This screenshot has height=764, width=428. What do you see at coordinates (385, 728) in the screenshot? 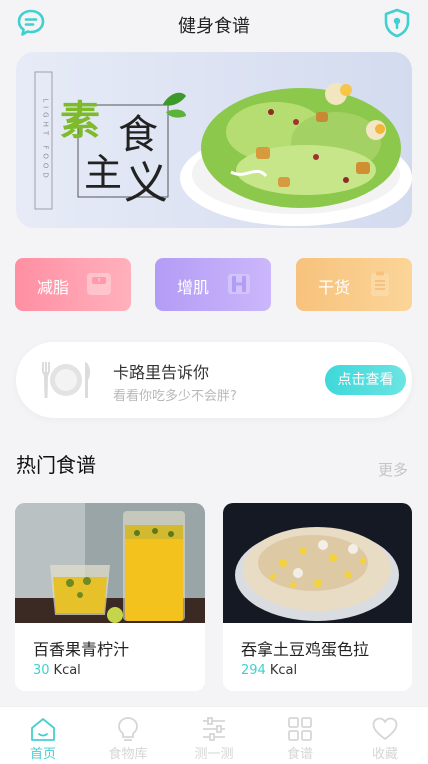
I see `heart-icon` at bounding box center [385, 728].